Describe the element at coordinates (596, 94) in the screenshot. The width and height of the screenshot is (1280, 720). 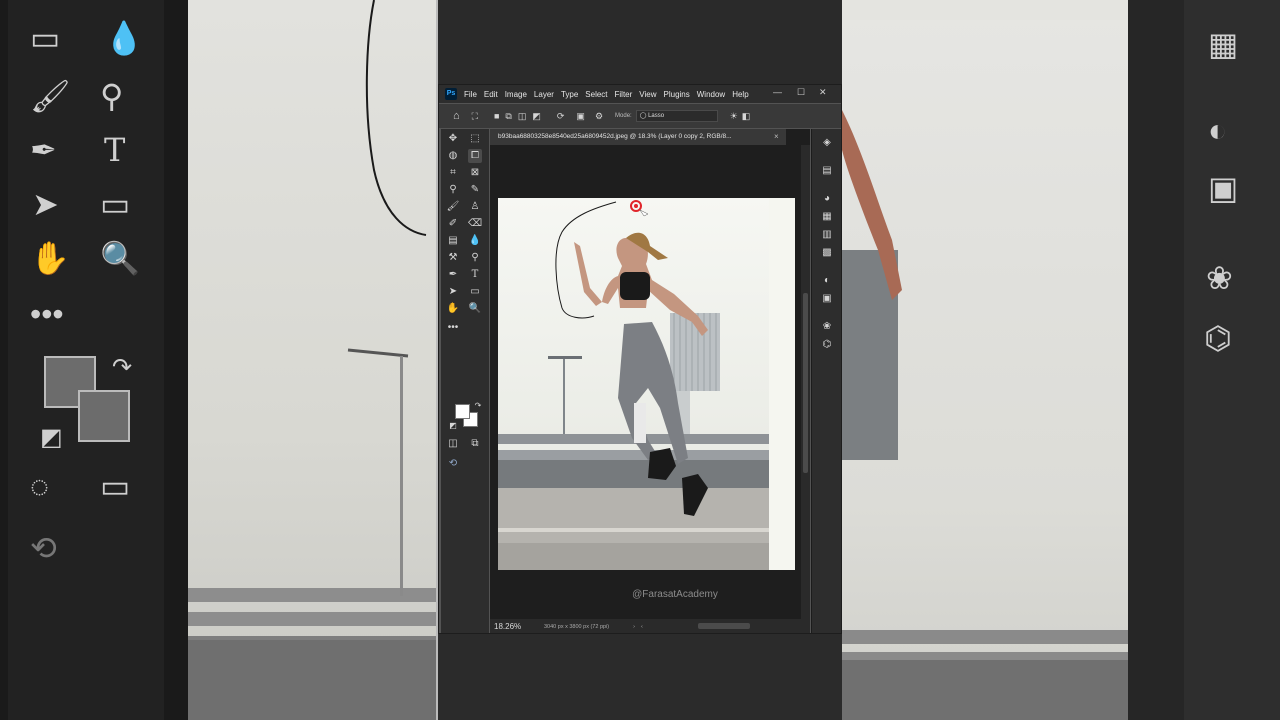
I see `menu-select: Select` at that location.